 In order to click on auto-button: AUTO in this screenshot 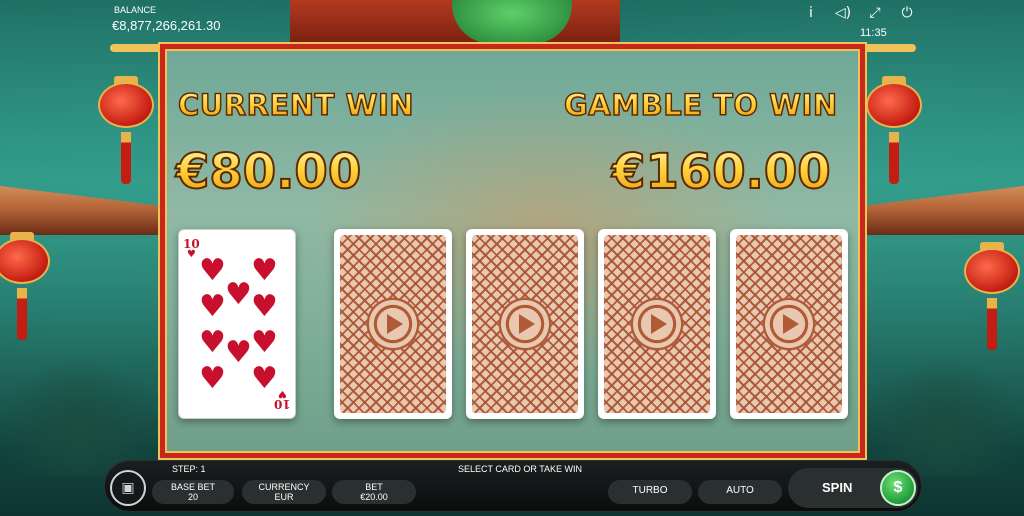, I will do `click(740, 492)`.